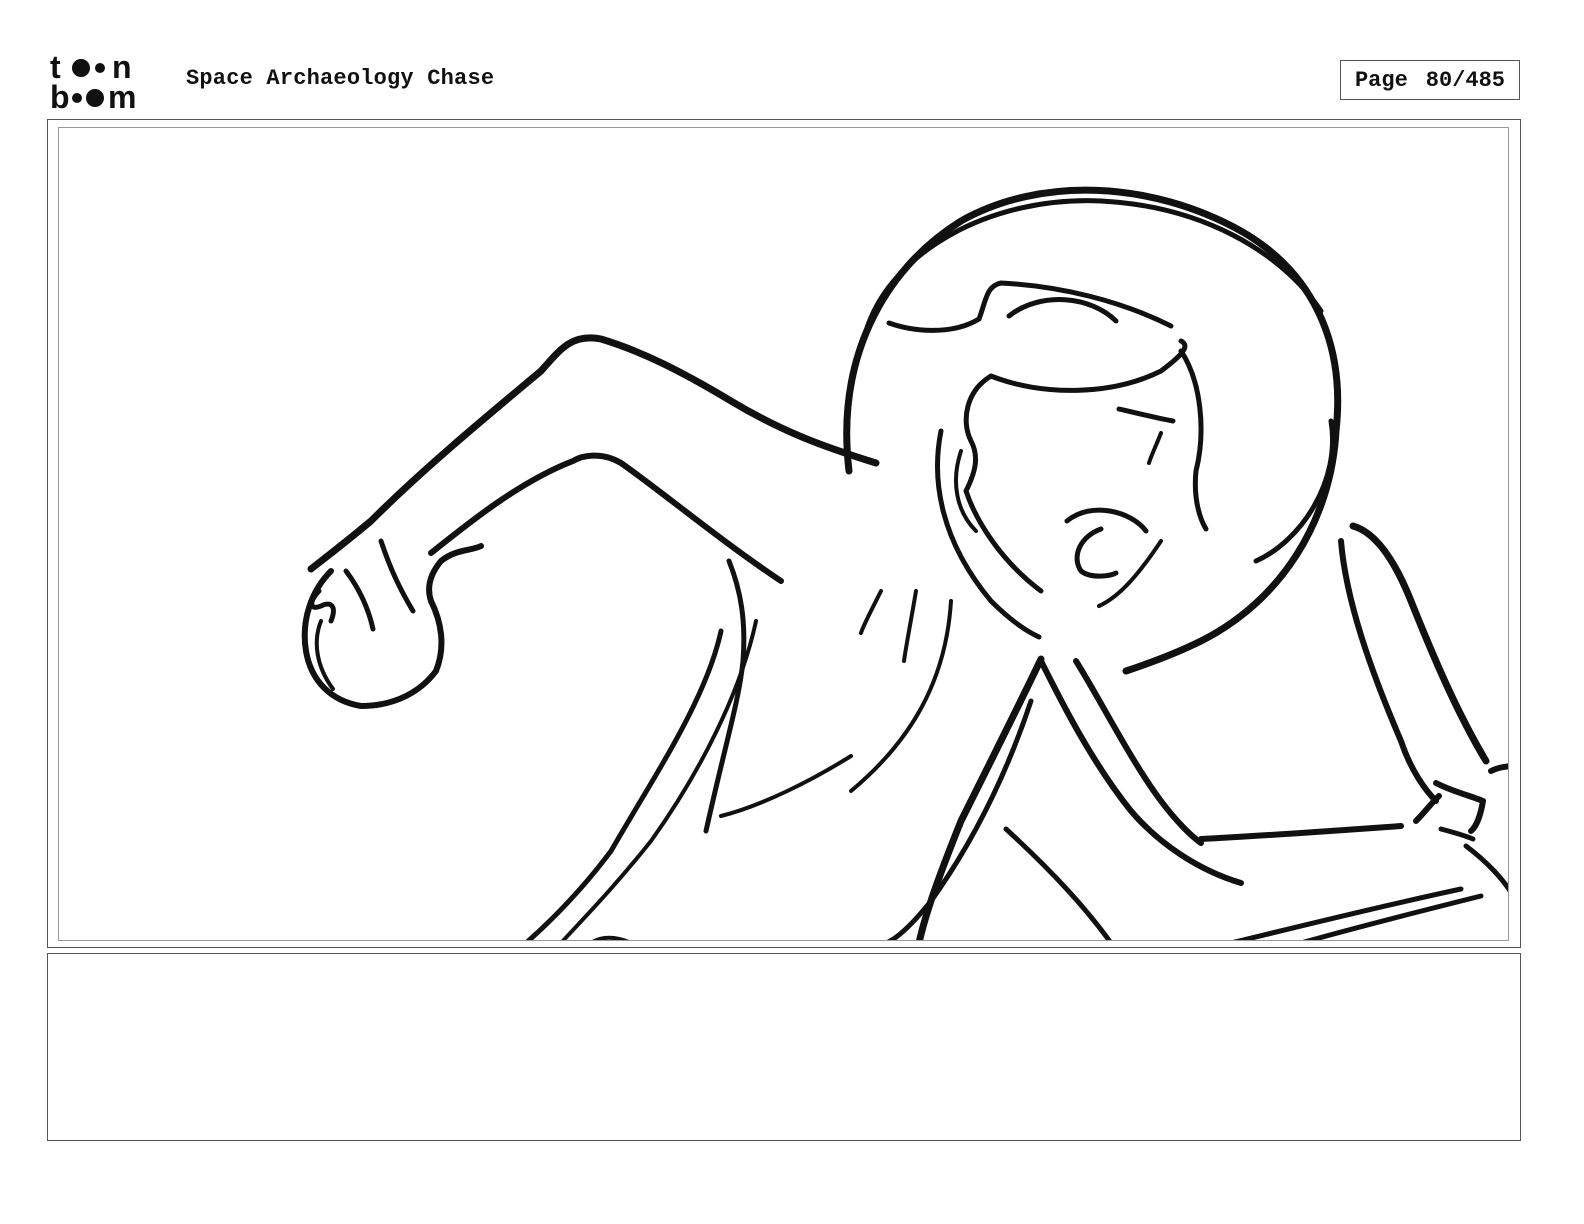  Describe the element at coordinates (1106, 543) in the screenshot. I see `mouth-outline` at that location.